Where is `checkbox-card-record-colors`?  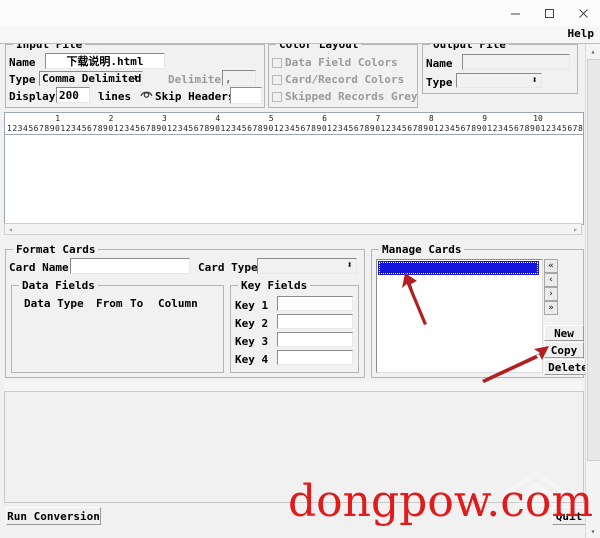 checkbox-card-record-colors is located at coordinates (277, 80).